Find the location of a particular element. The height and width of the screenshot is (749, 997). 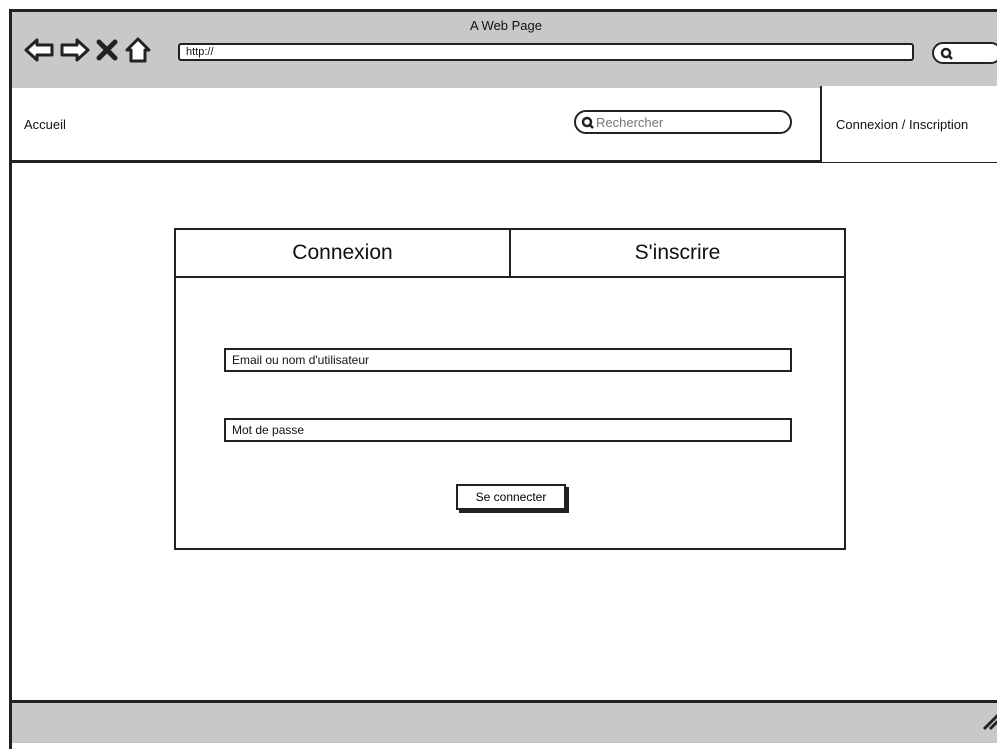

resize-grip-icon is located at coordinates (988, 723).